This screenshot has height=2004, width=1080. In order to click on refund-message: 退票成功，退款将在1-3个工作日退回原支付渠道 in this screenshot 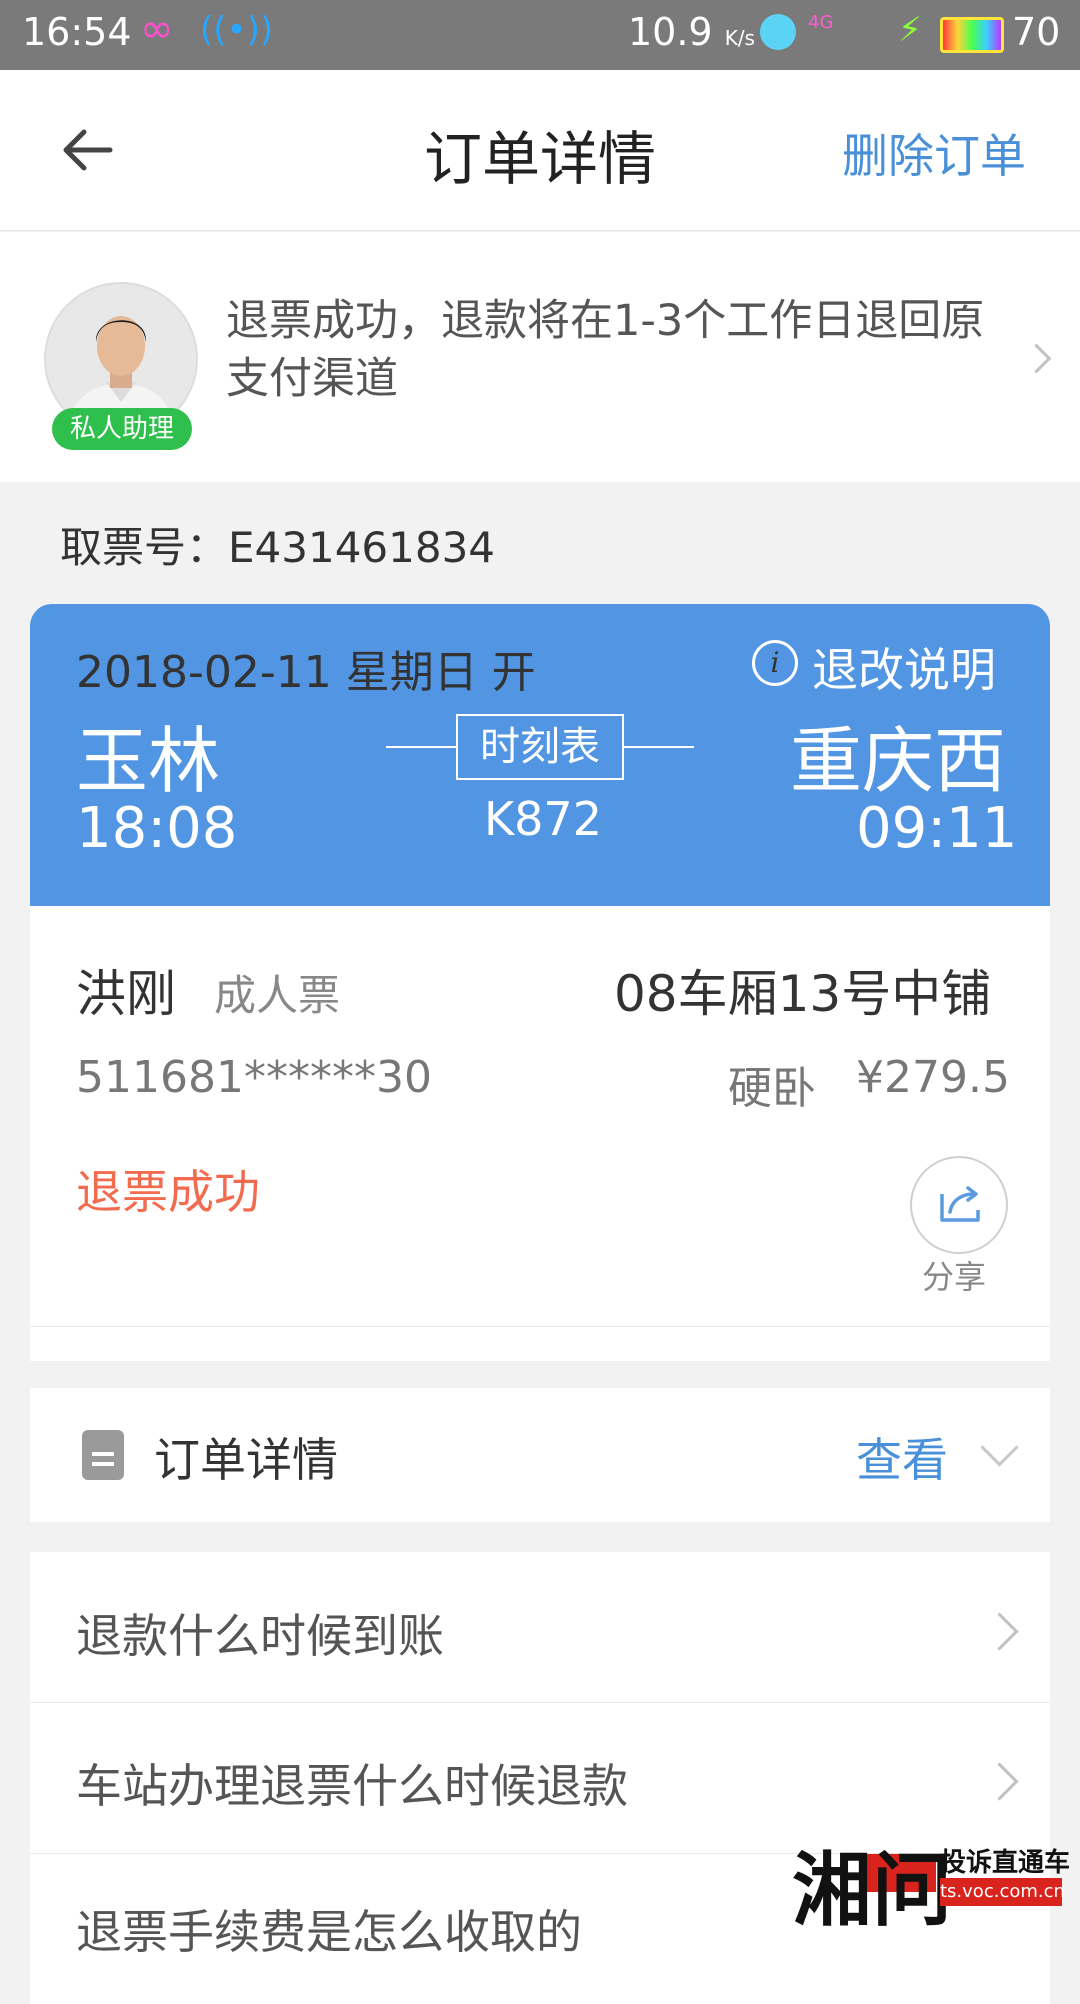, I will do `click(605, 350)`.